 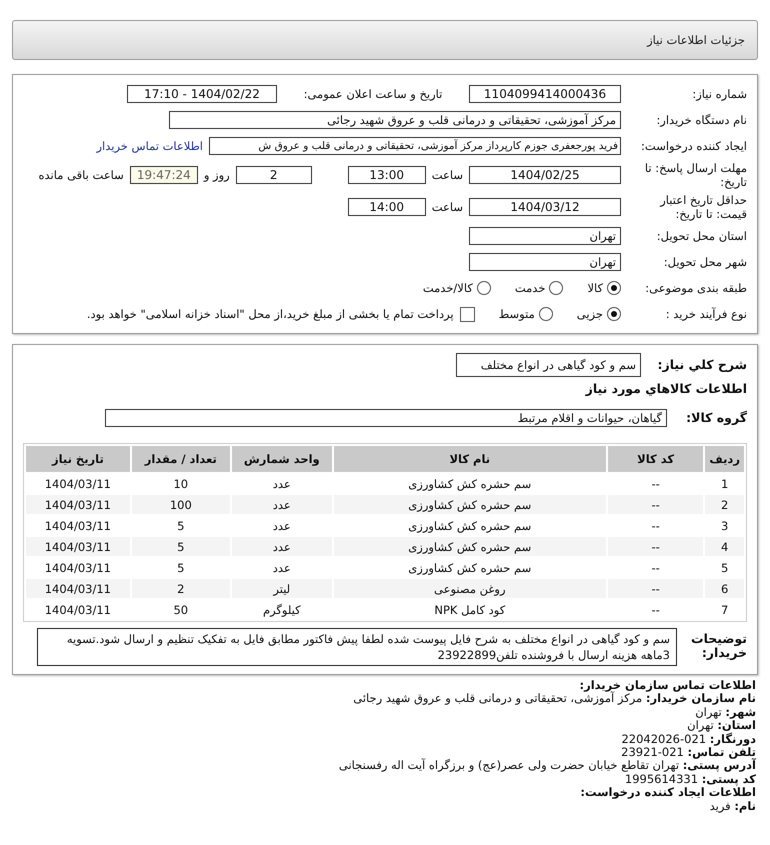 What do you see at coordinates (667, 685) in the screenshot?
I see `section-title: اطلاعات تماس سازمان خریدار:` at bounding box center [667, 685].